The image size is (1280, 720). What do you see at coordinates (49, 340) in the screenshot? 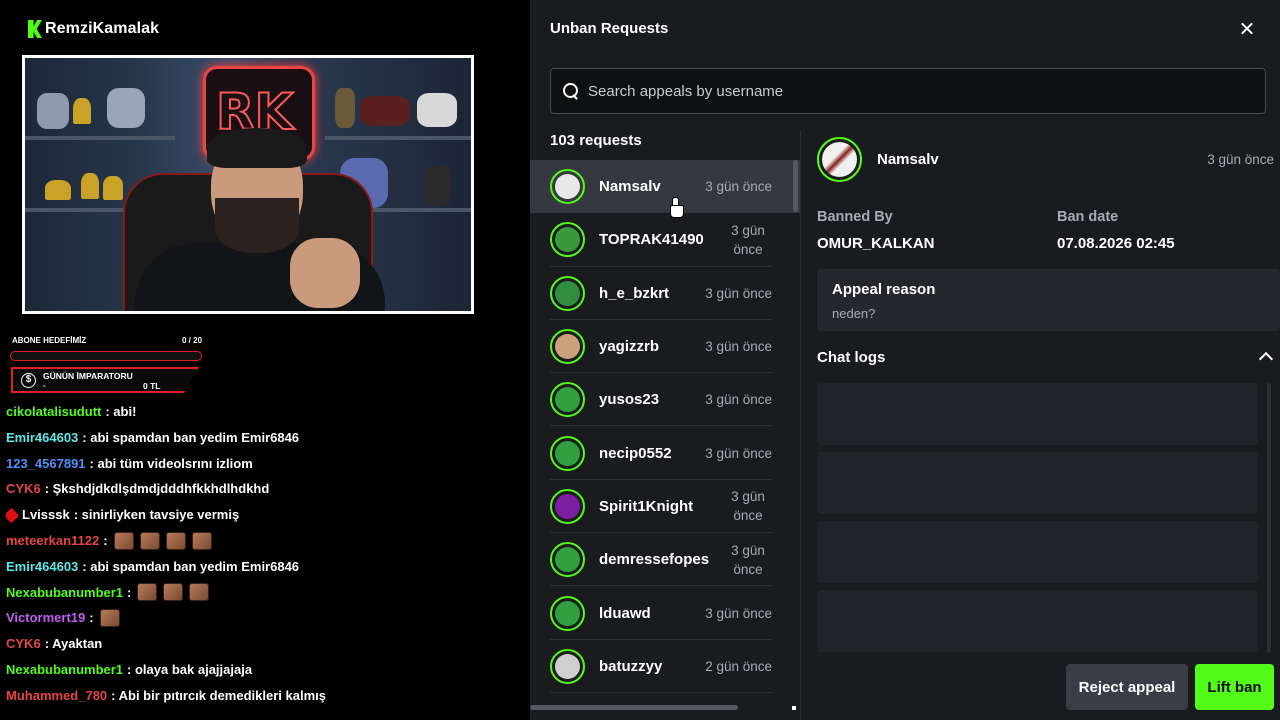
I see `sub-goal-label: ABONE HEDEFİMİZ` at bounding box center [49, 340].